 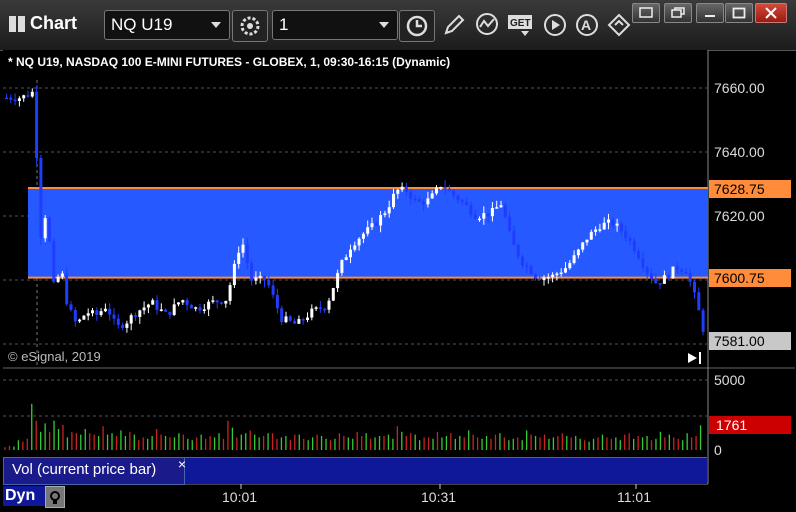 What do you see at coordinates (438, 497) in the screenshot?
I see `time-tick-label: 10:31` at bounding box center [438, 497].